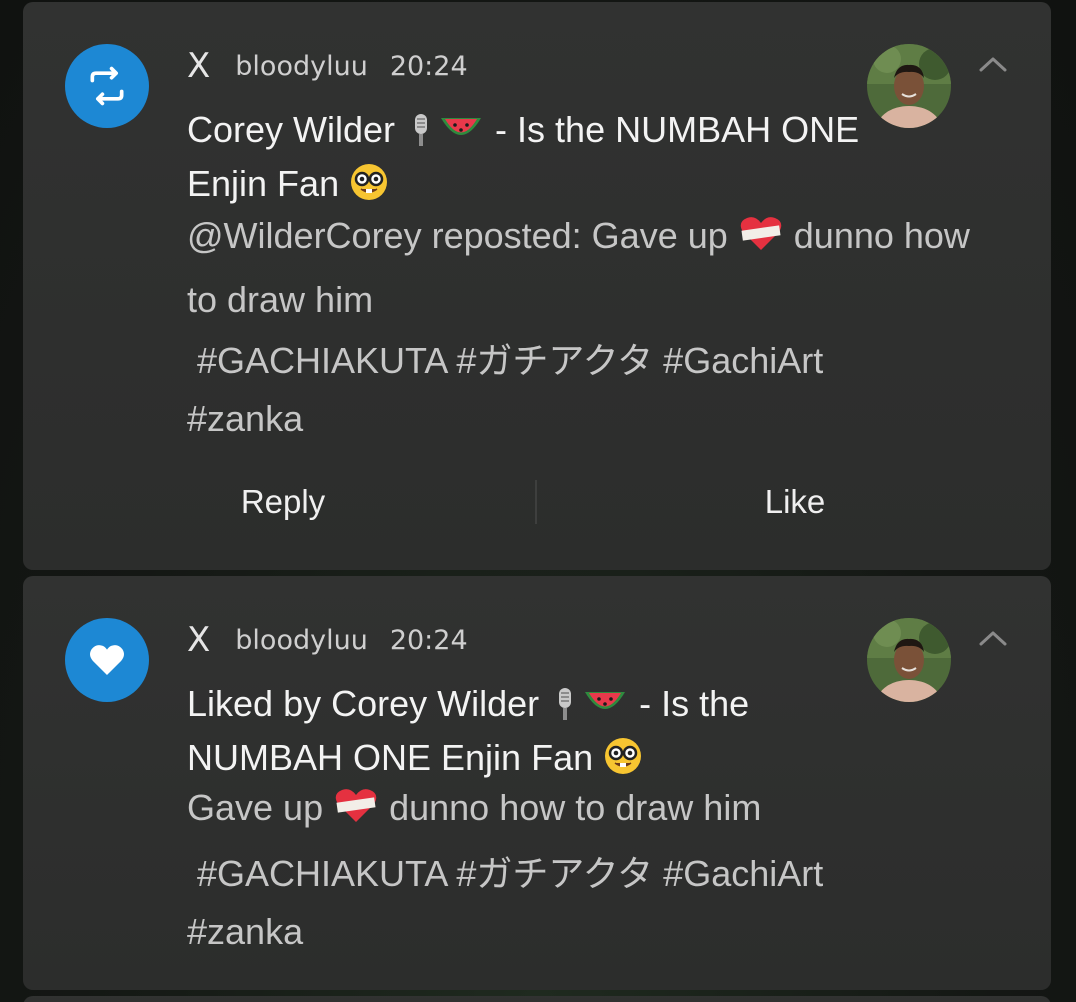  Describe the element at coordinates (462, 235) in the screenshot. I see `body-text-start: @WilderCorey reposted: Gave up` at that location.